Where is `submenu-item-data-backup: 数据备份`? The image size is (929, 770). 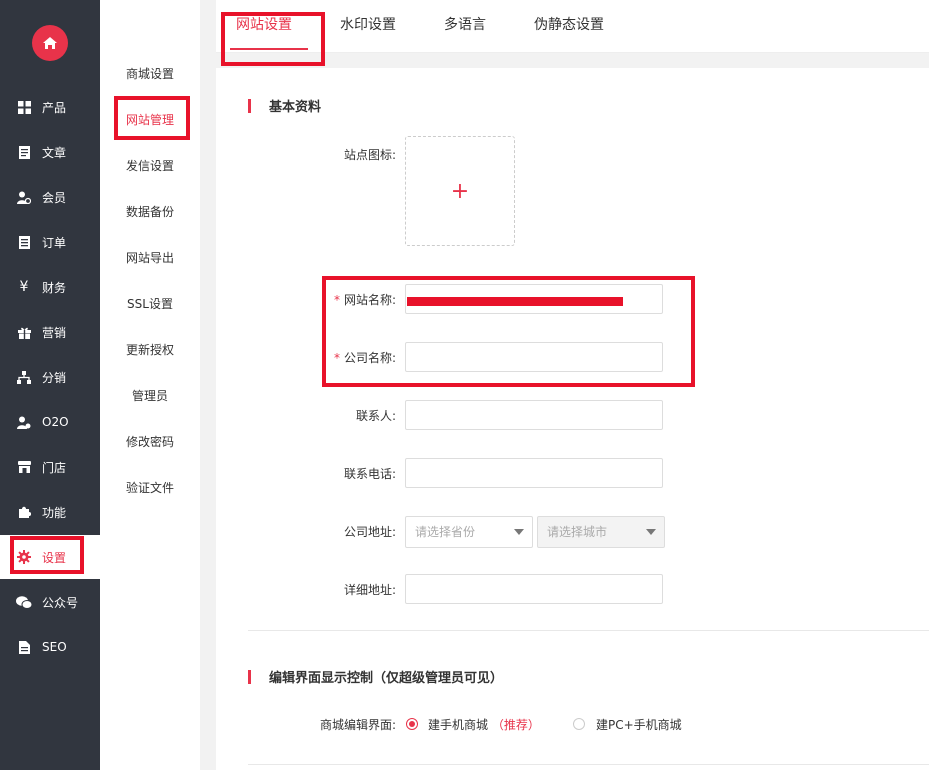
submenu-item-data-backup: 数据备份 is located at coordinates (150, 212).